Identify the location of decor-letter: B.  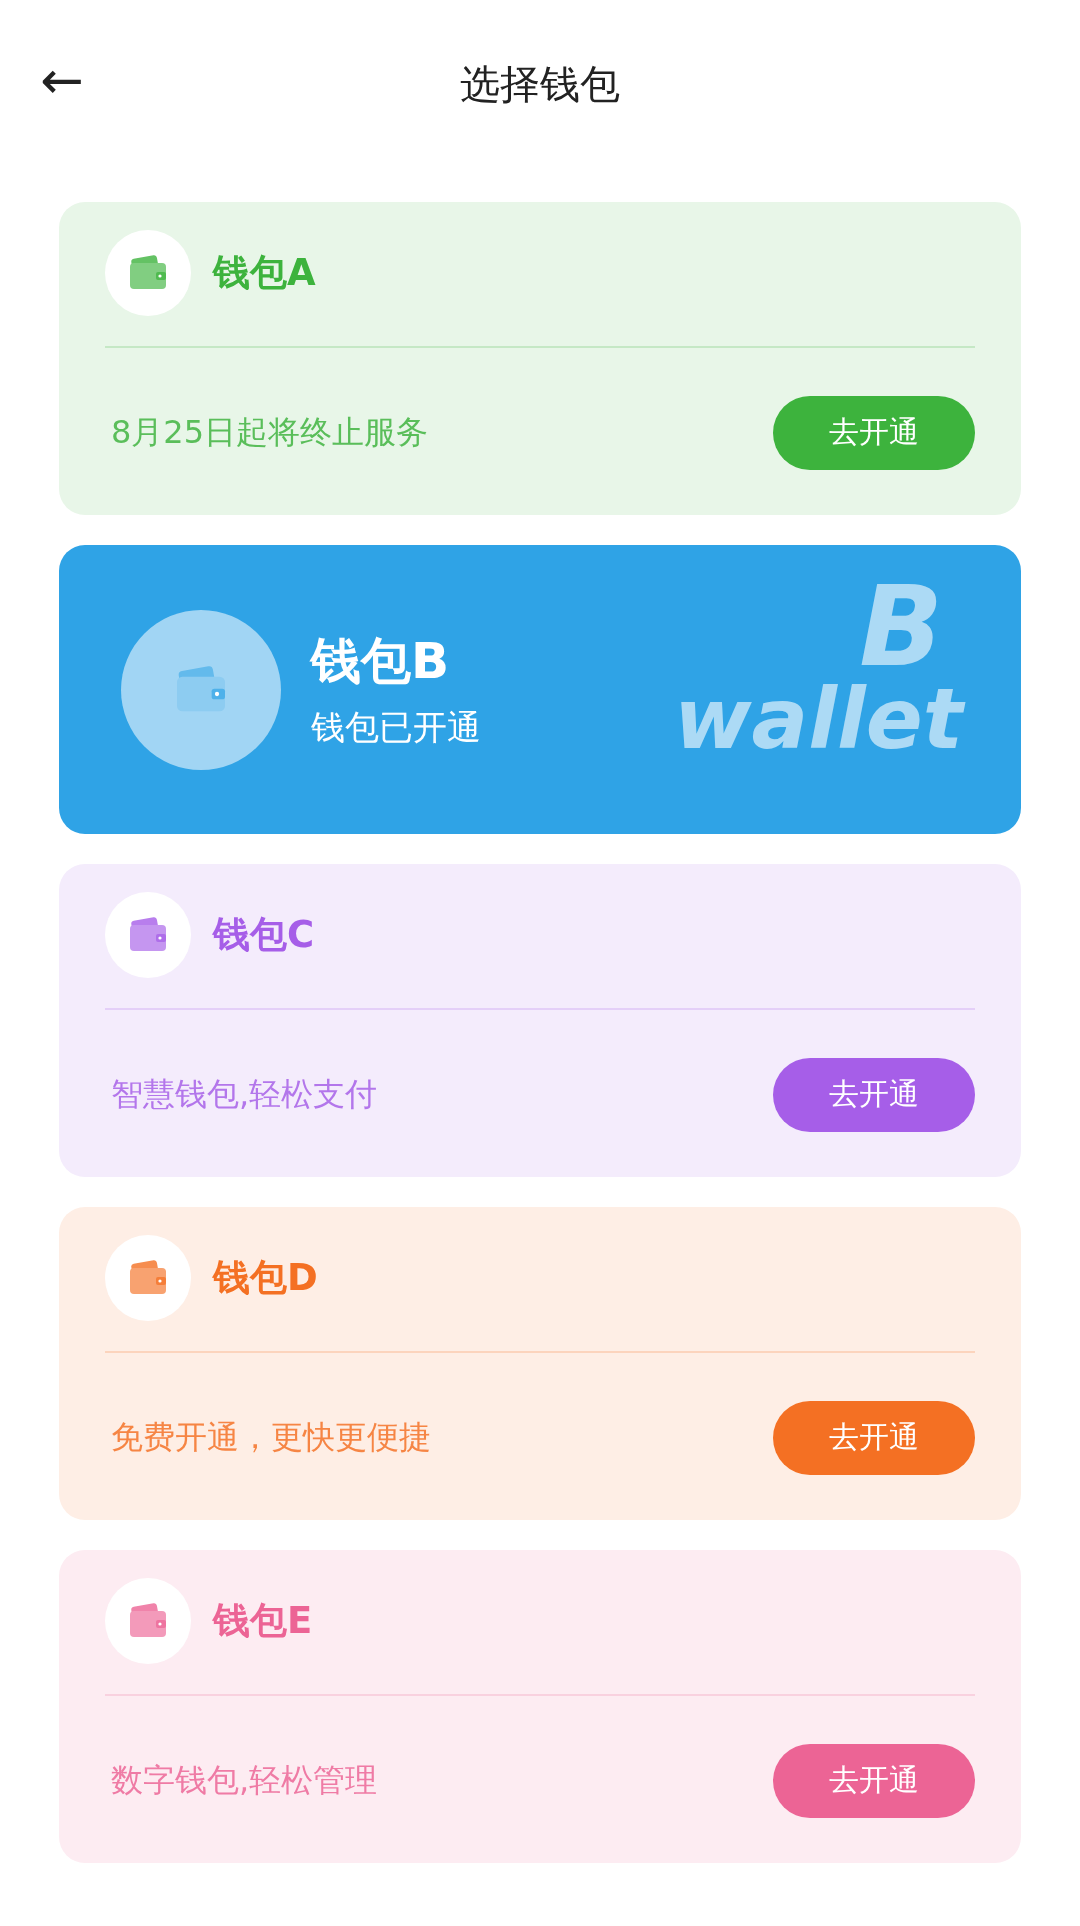
(901, 627).